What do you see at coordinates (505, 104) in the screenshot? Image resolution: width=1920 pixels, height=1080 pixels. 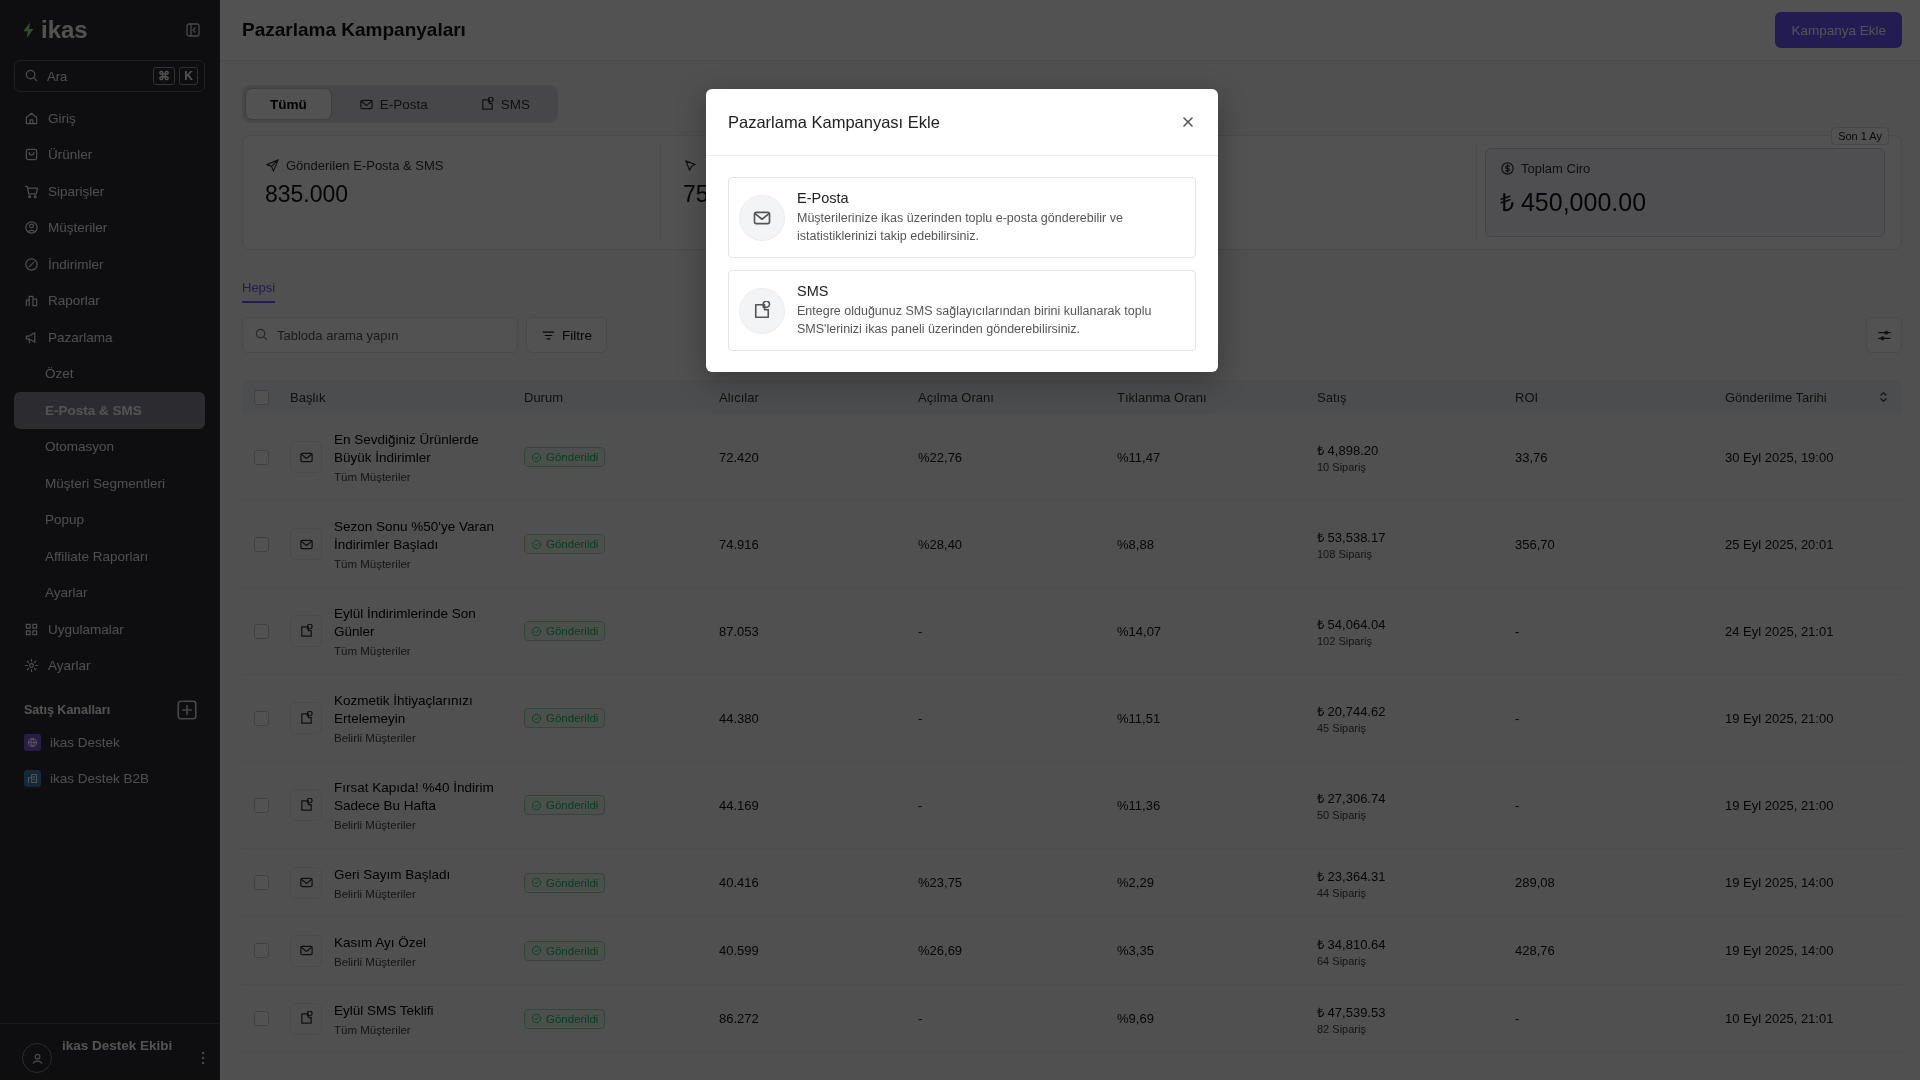 I see `tab: SMS` at bounding box center [505, 104].